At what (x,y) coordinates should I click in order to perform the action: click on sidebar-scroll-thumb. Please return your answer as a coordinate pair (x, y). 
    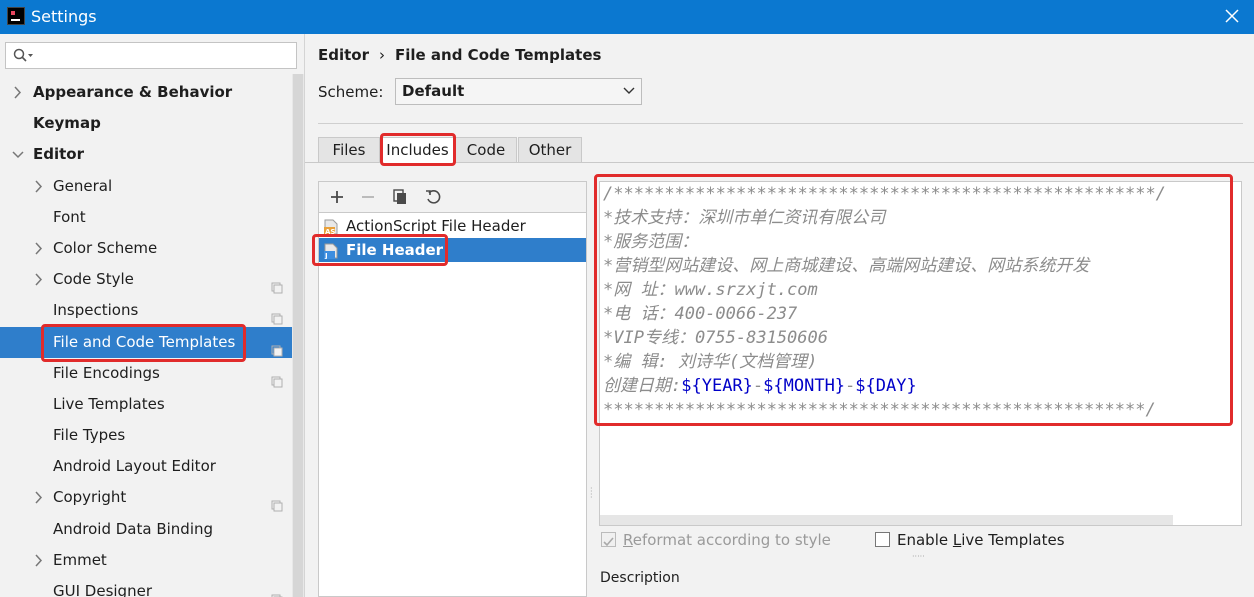
    Looking at the image, I should click on (298, 335).